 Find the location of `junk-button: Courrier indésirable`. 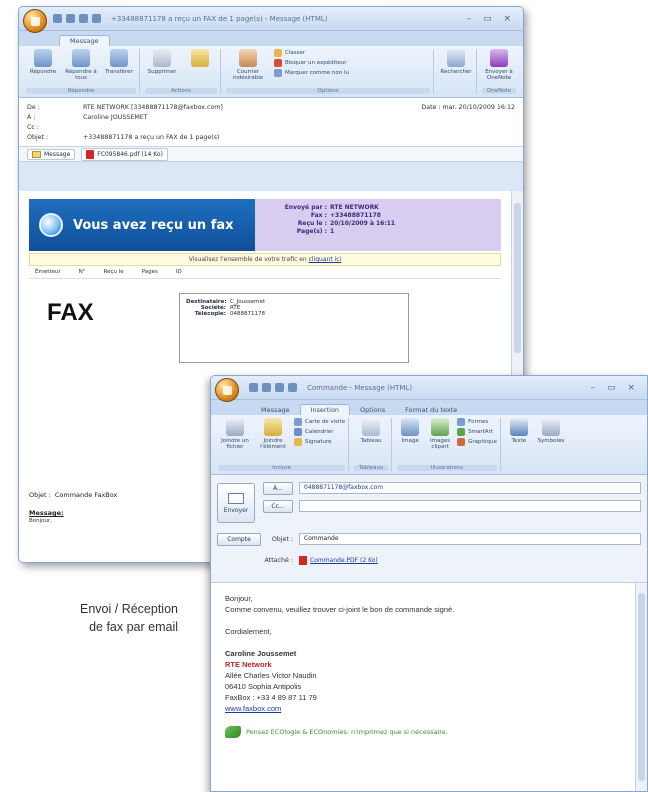

junk-button: Courrier indésirable is located at coordinates (248, 65).